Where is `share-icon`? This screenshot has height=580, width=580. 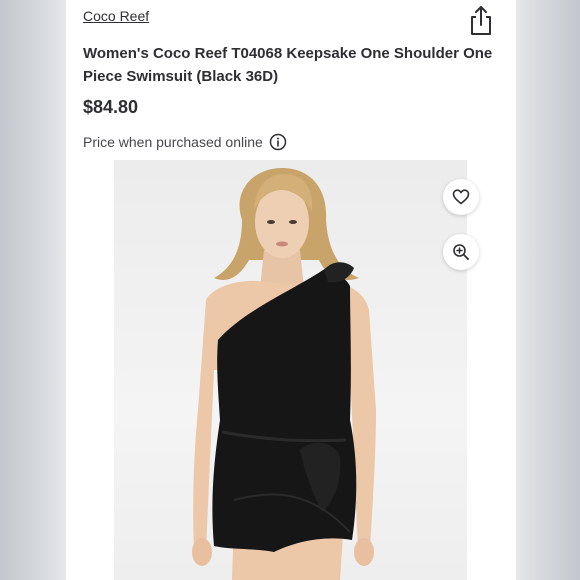 share-icon is located at coordinates (481, 20).